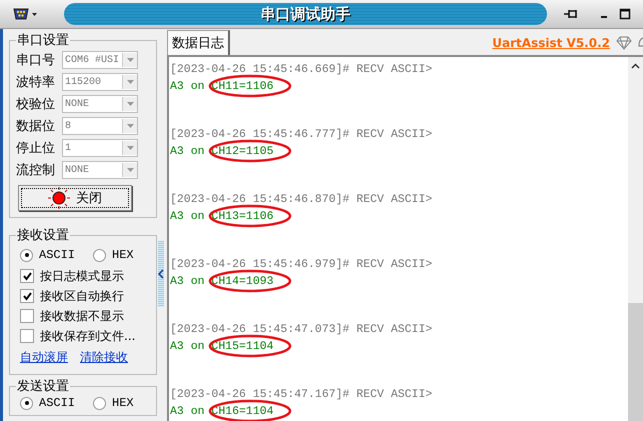 The height and width of the screenshot is (421, 643). I want to click on log-header: [2023-04-26 15:45:47.167]# RECV ASCII>, so click(302, 395).